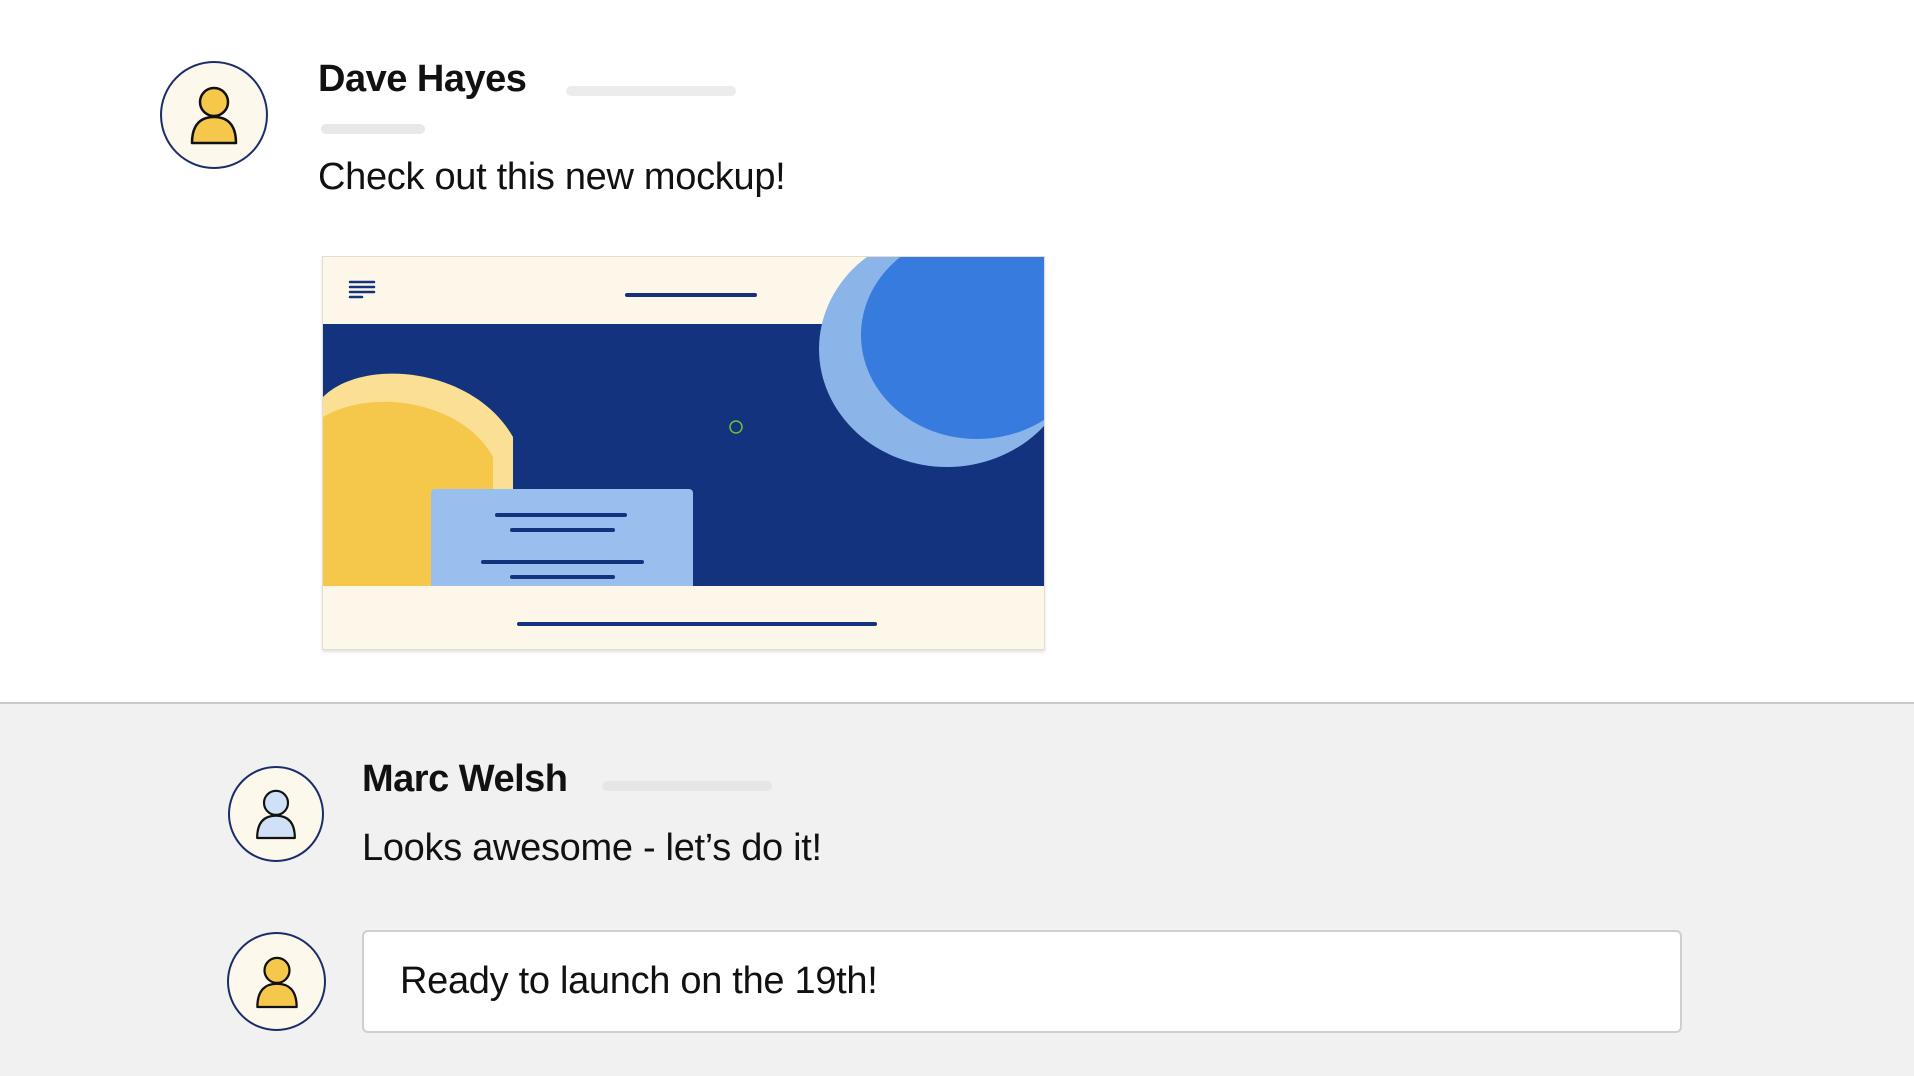 This screenshot has height=1076, width=1914. Describe the element at coordinates (552, 177) in the screenshot. I see `message-text: Check out this new mockup!` at that location.